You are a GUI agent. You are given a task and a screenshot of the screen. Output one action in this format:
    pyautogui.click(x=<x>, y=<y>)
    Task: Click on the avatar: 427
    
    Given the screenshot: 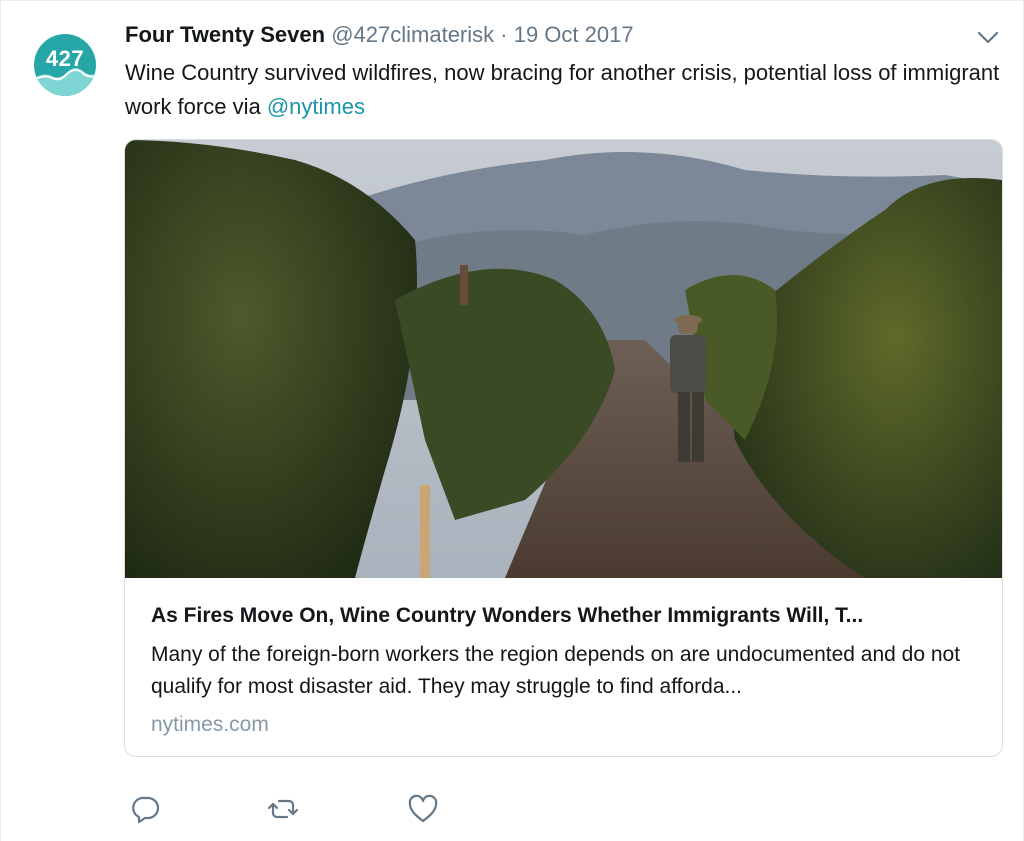 What is the action you would take?
    pyautogui.click(x=65, y=65)
    